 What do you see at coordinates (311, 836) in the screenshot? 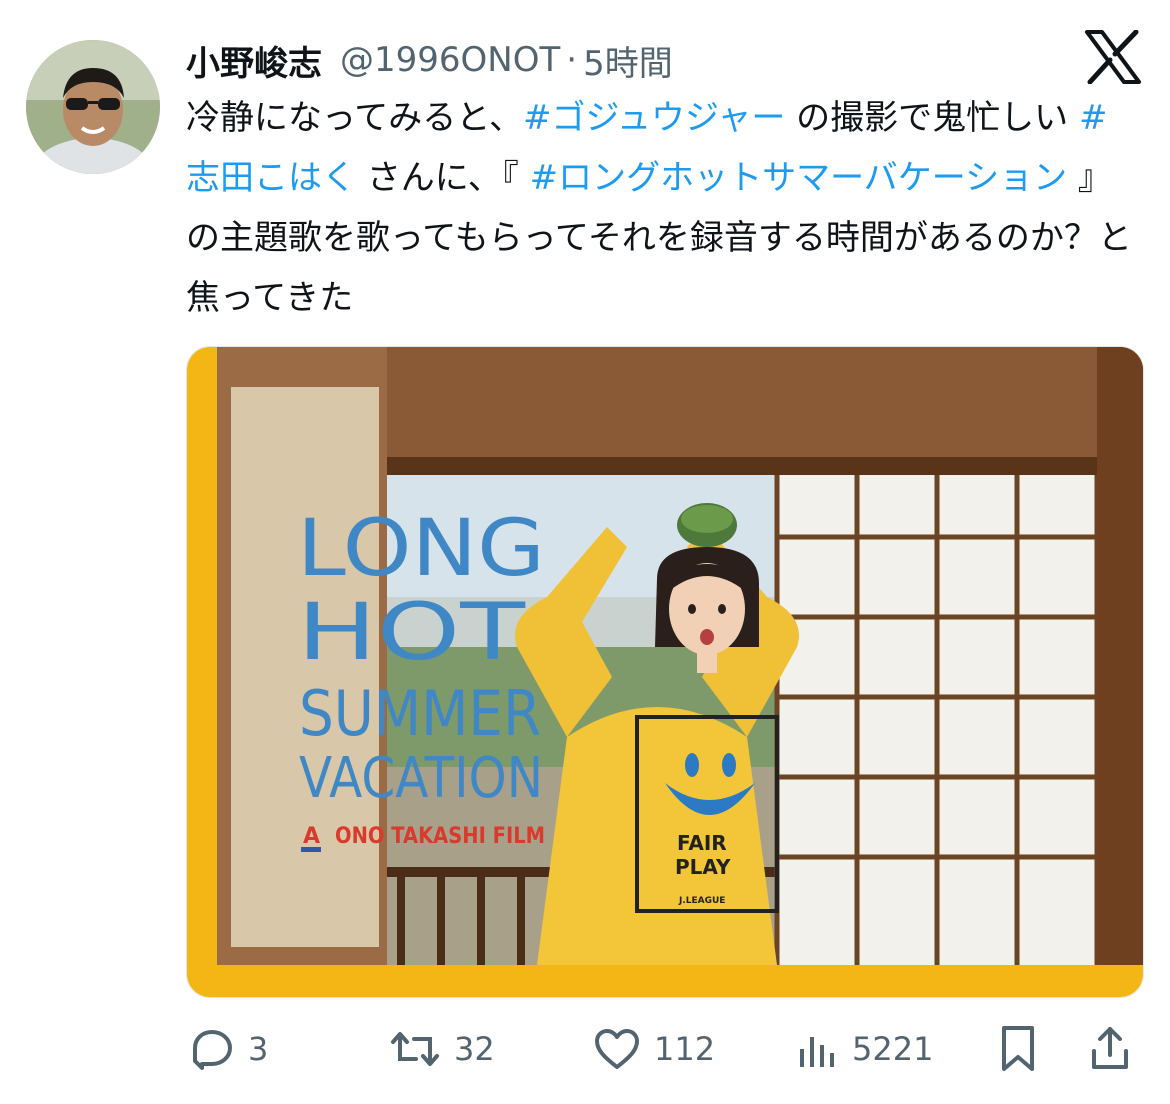
I see `poster-credit-mark: A` at bounding box center [311, 836].